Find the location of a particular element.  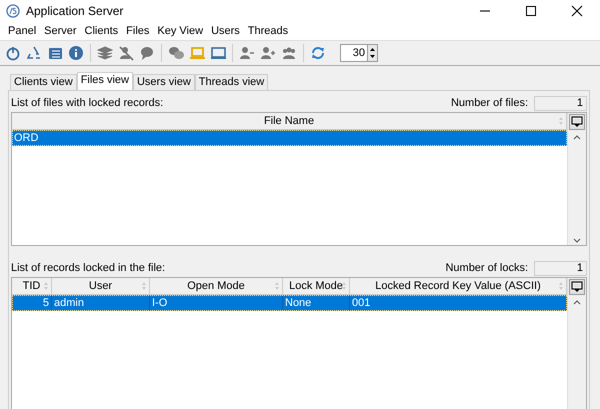

count-label: Number of locks: is located at coordinates (486, 268).